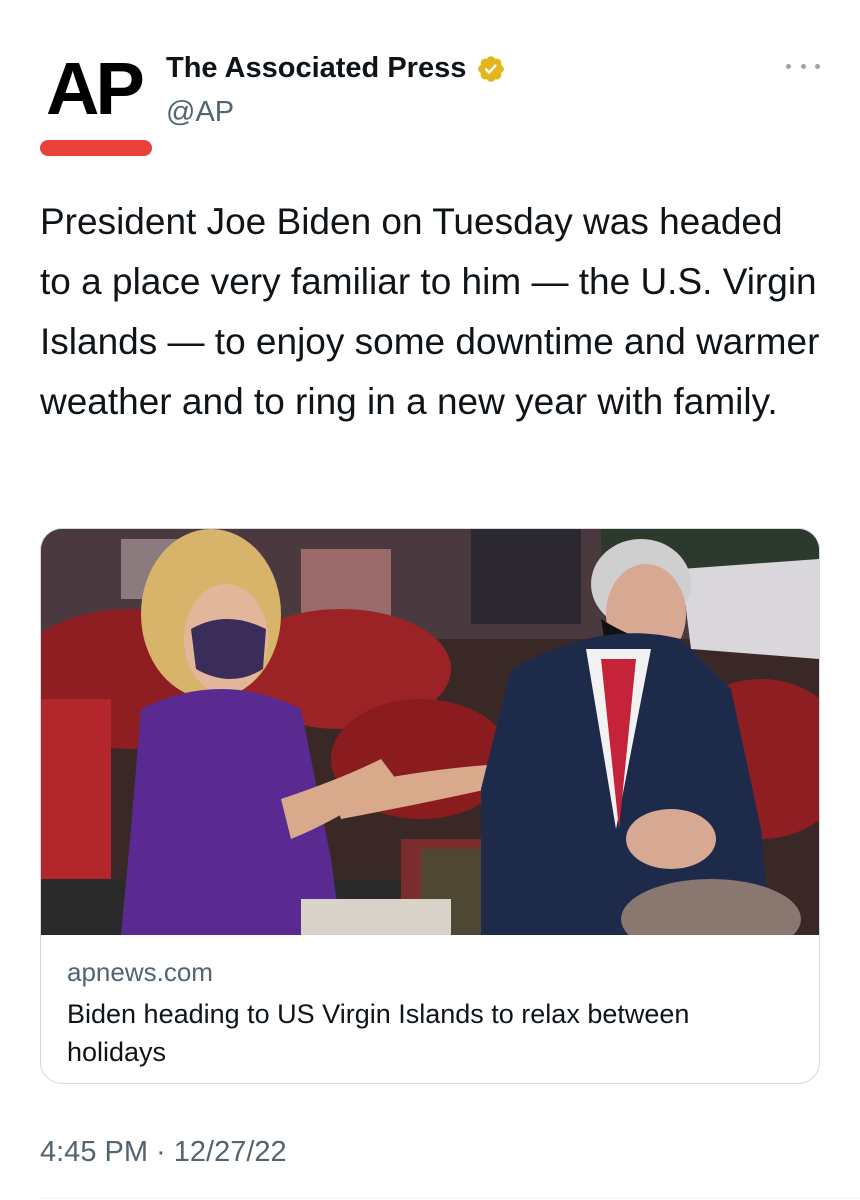 This screenshot has height=1200, width=860. I want to click on divider, so click(450, 1198).